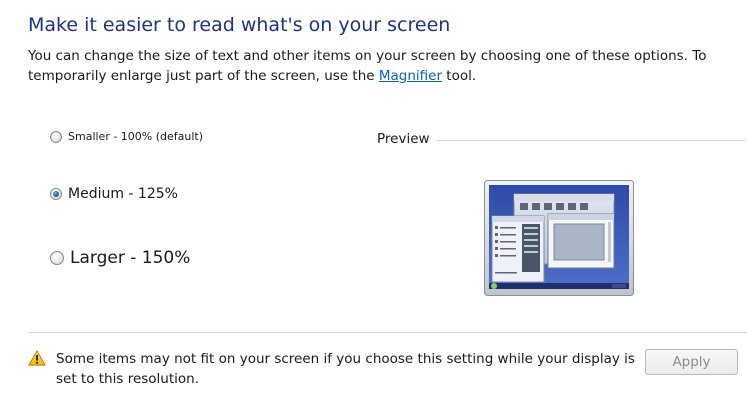  Describe the element at coordinates (123, 194) in the screenshot. I see `option-medium-label: Medium - 125%` at that location.